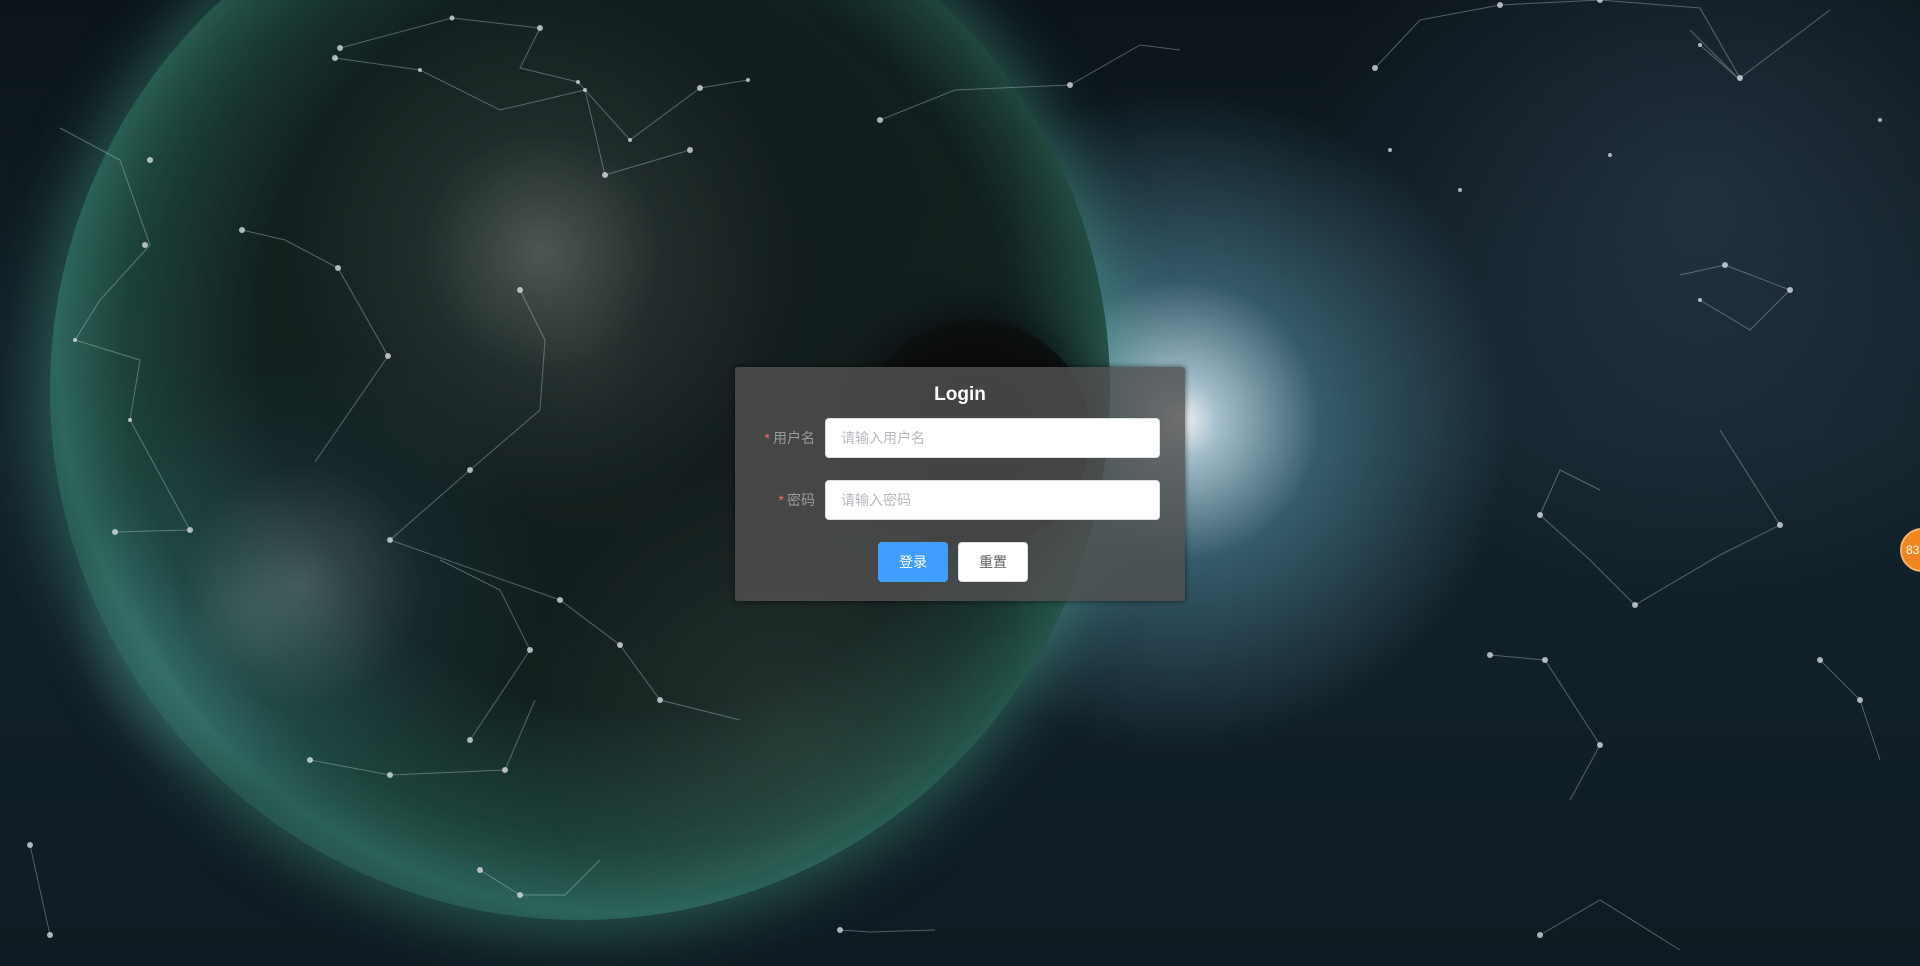 The width and height of the screenshot is (1920, 966). What do you see at coordinates (992, 438) in the screenshot?
I see `username-input` at bounding box center [992, 438].